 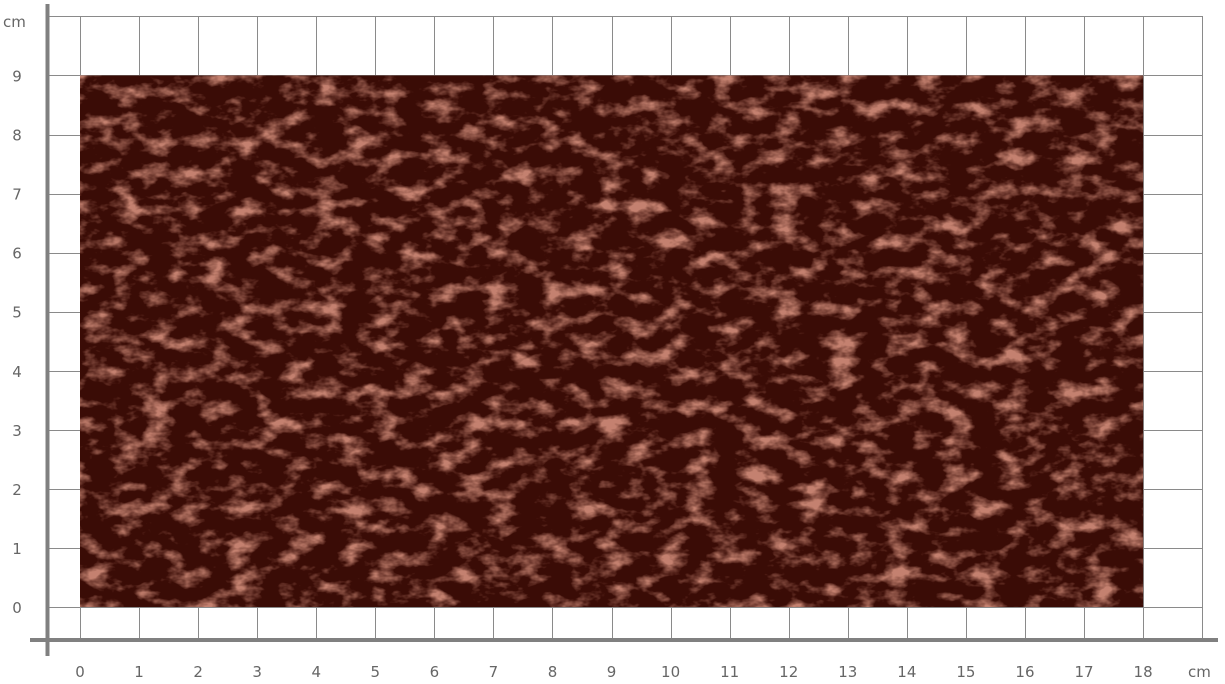 I want to click on y-tick-label: 9, so click(x=17, y=76).